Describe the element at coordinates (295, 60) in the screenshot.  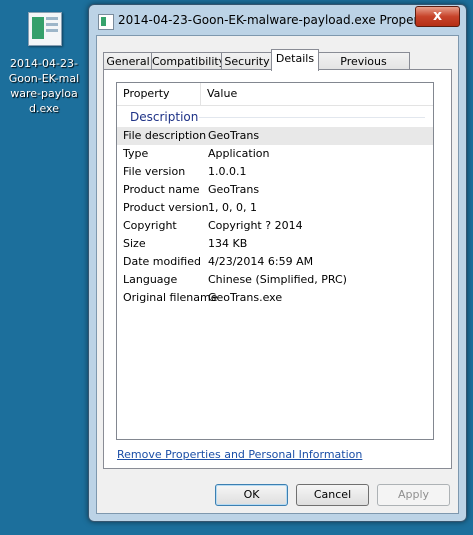
I see `tab-details: Details` at that location.